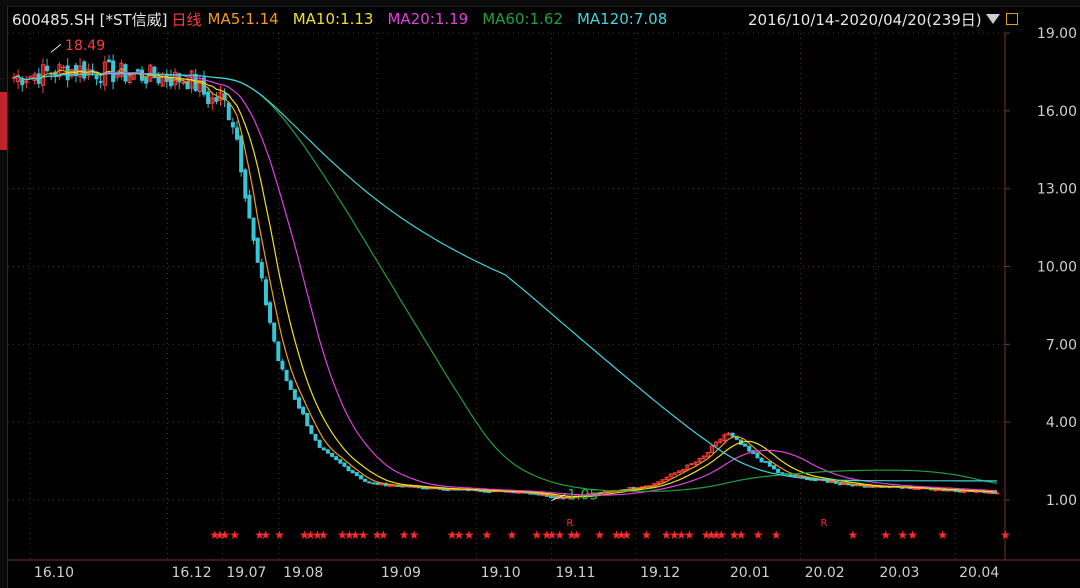 This screenshot has width=1080, height=588. Describe the element at coordinates (192, 573) in the screenshot. I see `x-tick-label: 16.12` at that location.